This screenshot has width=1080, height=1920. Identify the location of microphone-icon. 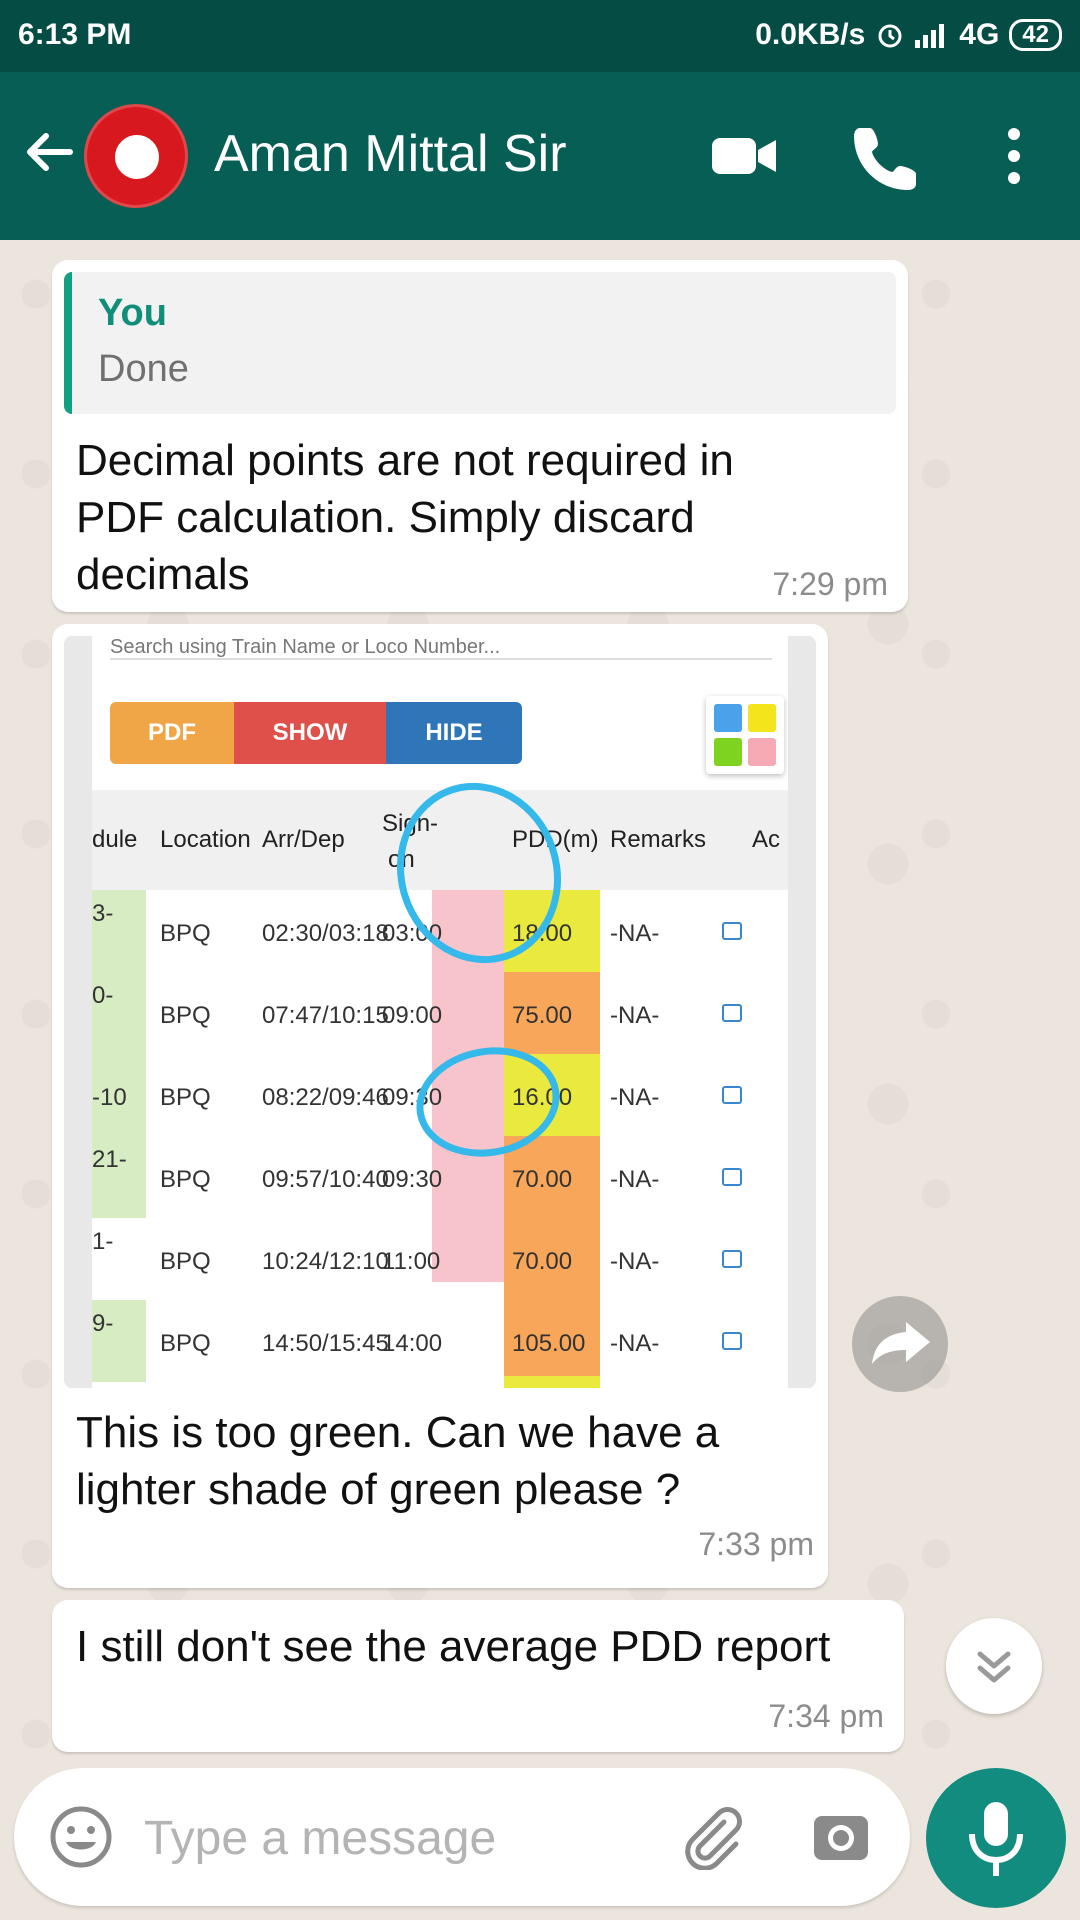
(996, 1839).